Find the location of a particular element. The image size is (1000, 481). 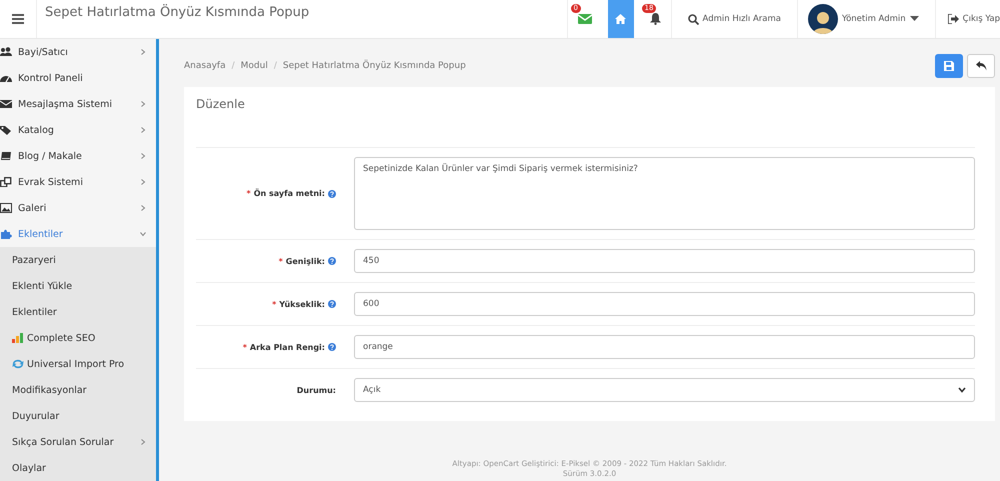

reply-arrow-icon is located at coordinates (981, 66).